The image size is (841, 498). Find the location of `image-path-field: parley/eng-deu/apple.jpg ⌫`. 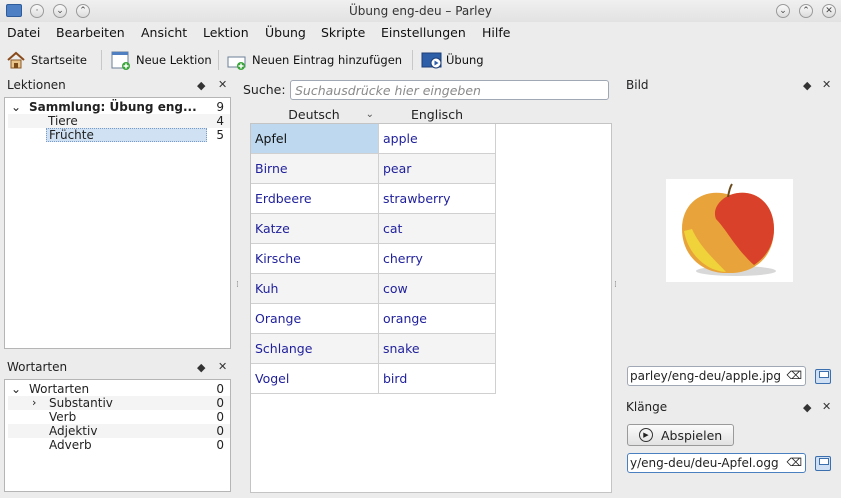

image-path-field: parley/eng-deu/apple.jpg ⌫ is located at coordinates (716, 376).